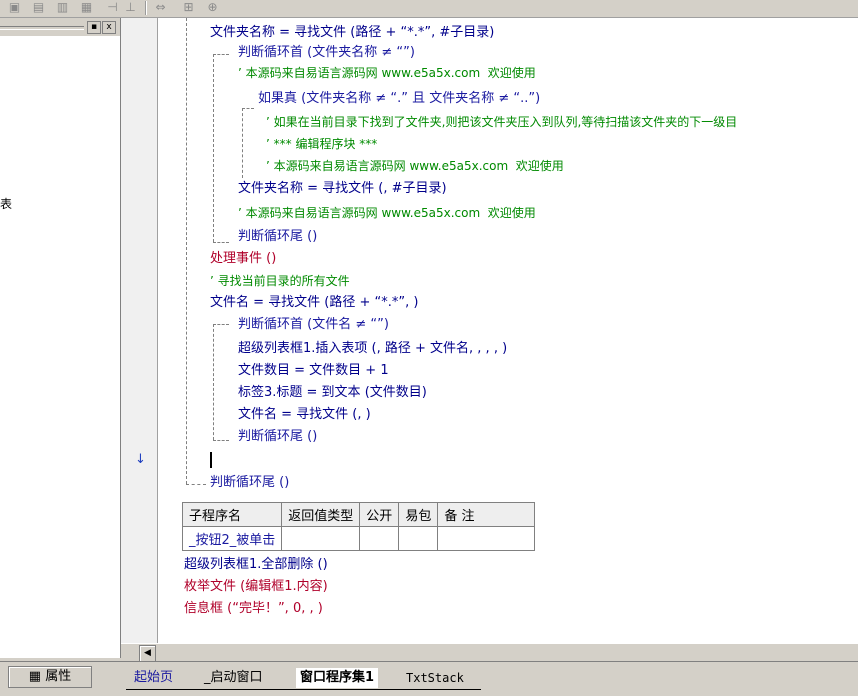 This screenshot has height=696, width=858. Describe the element at coordinates (58, 676) in the screenshot. I see `properties-label: 属性` at that location.